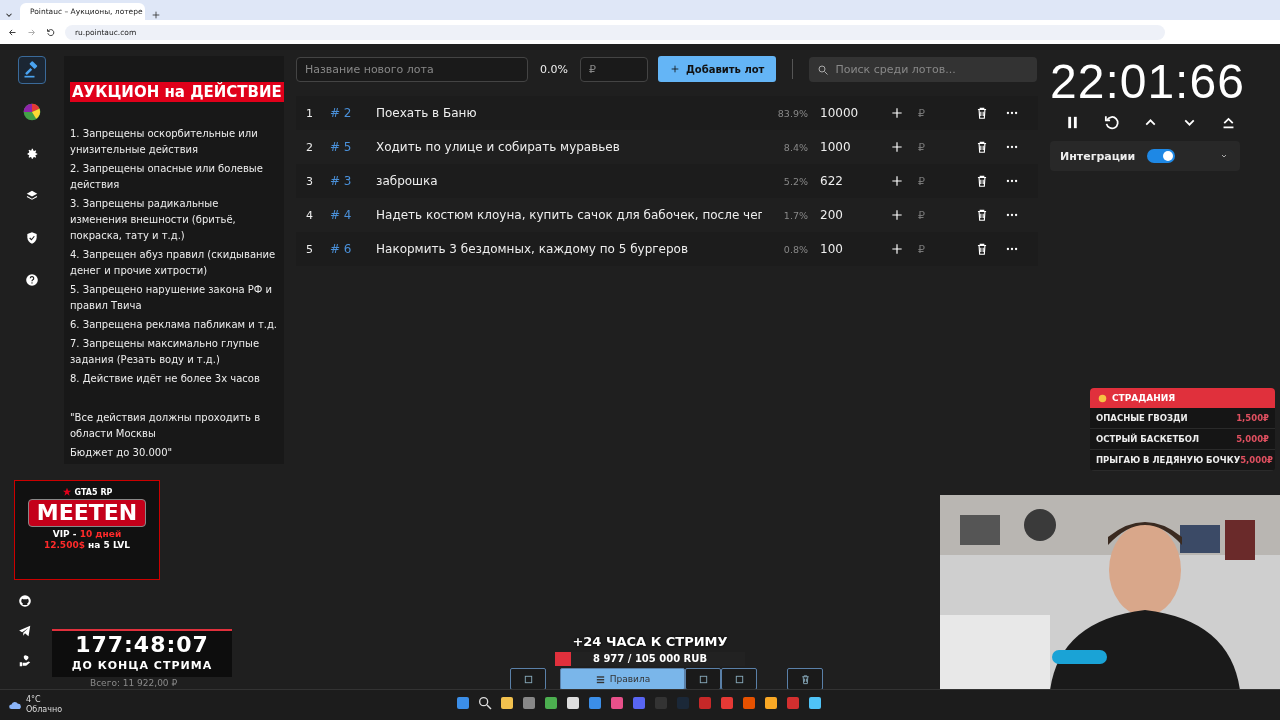  I want to click on help-icon, so click(32, 280).